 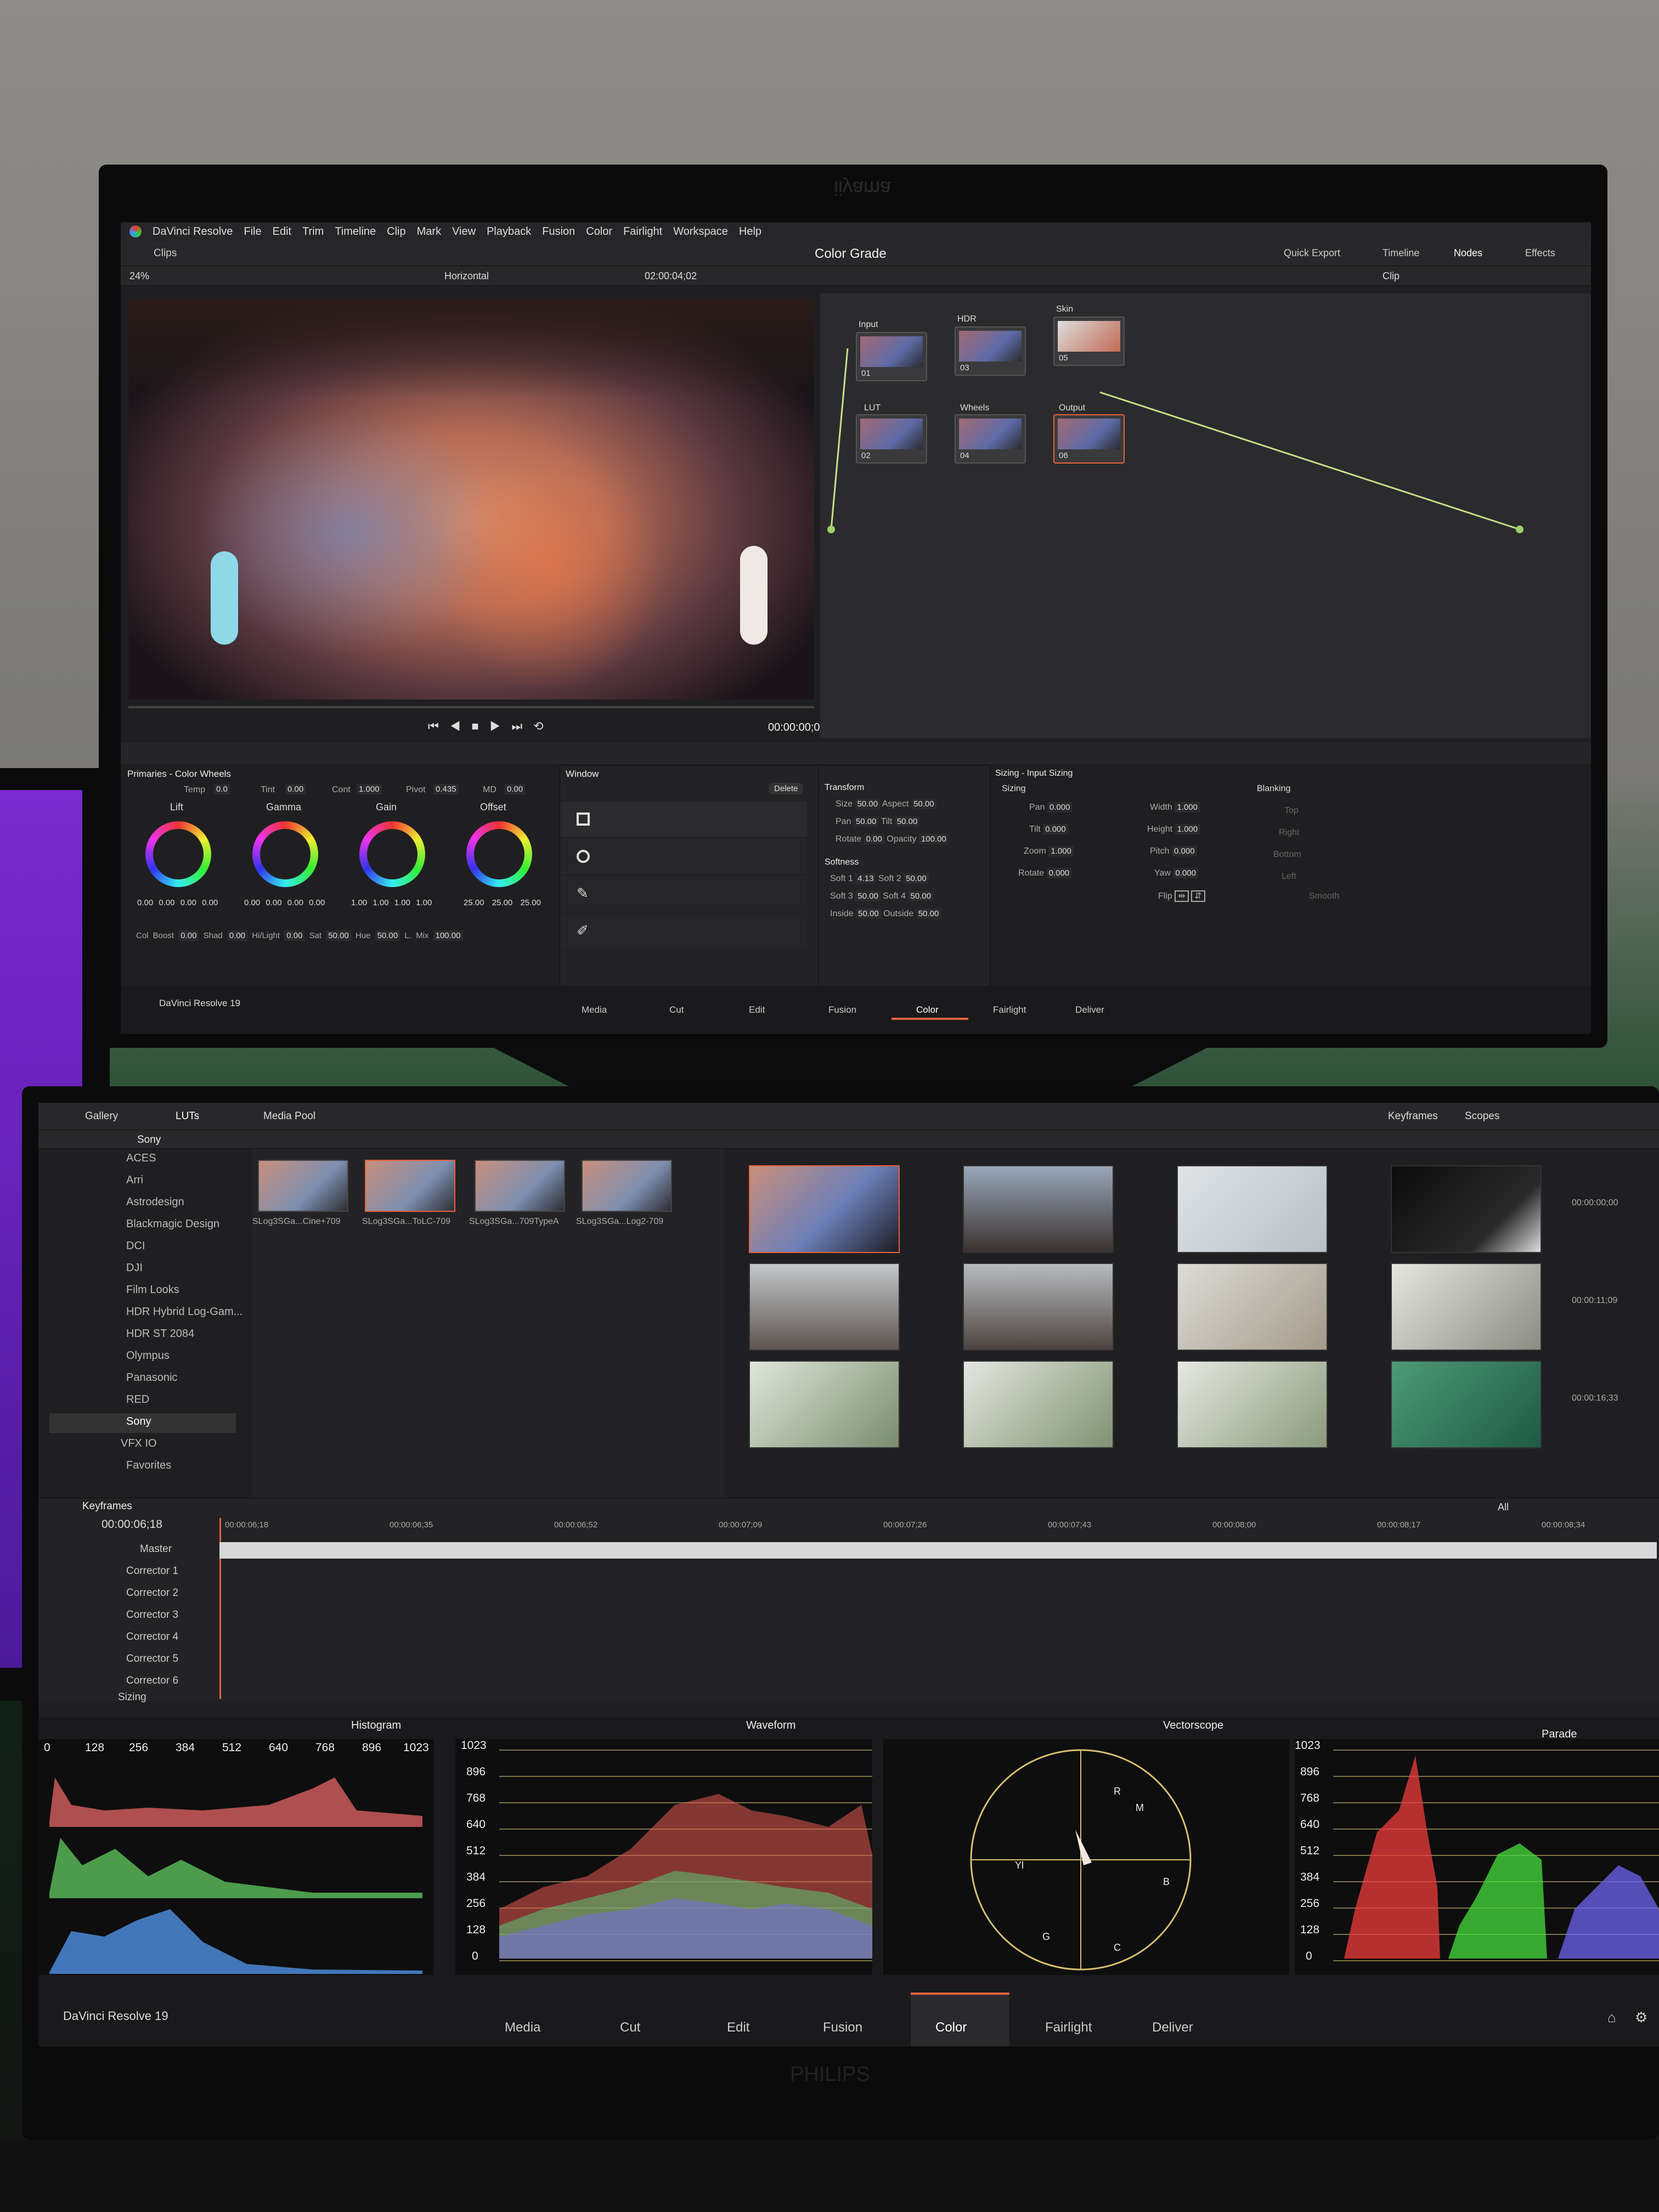 I want to click on sizing-pitch: Pitch 0.000, so click(x=1173, y=851).